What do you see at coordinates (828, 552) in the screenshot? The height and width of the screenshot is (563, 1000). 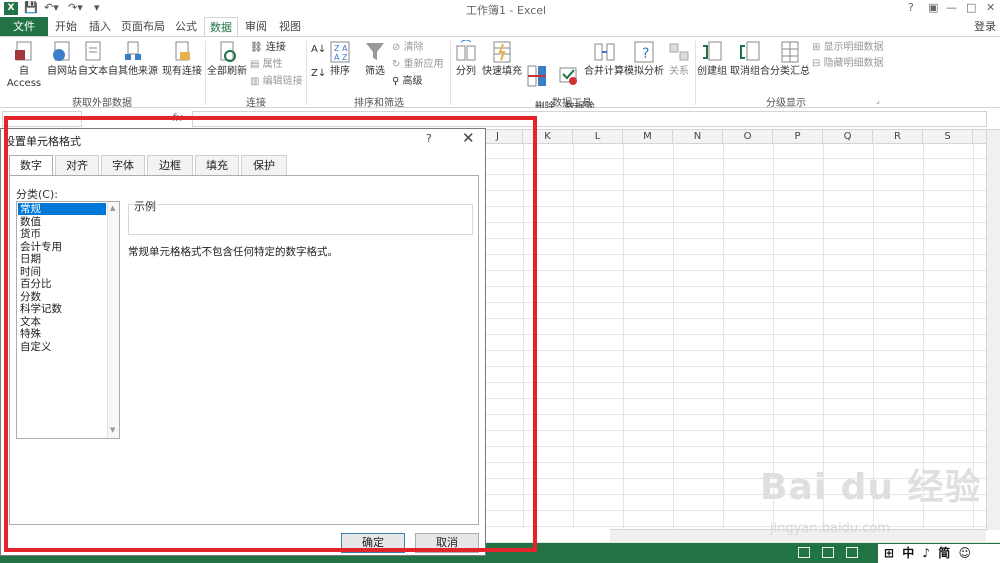 I see `page-layout-view-icon` at bounding box center [828, 552].